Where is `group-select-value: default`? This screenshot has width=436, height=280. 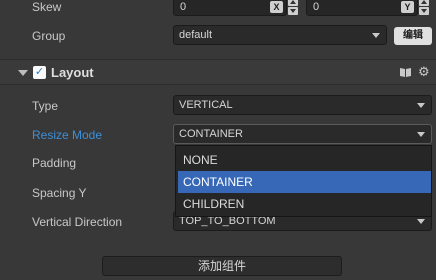
group-select-value: default is located at coordinates (196, 35).